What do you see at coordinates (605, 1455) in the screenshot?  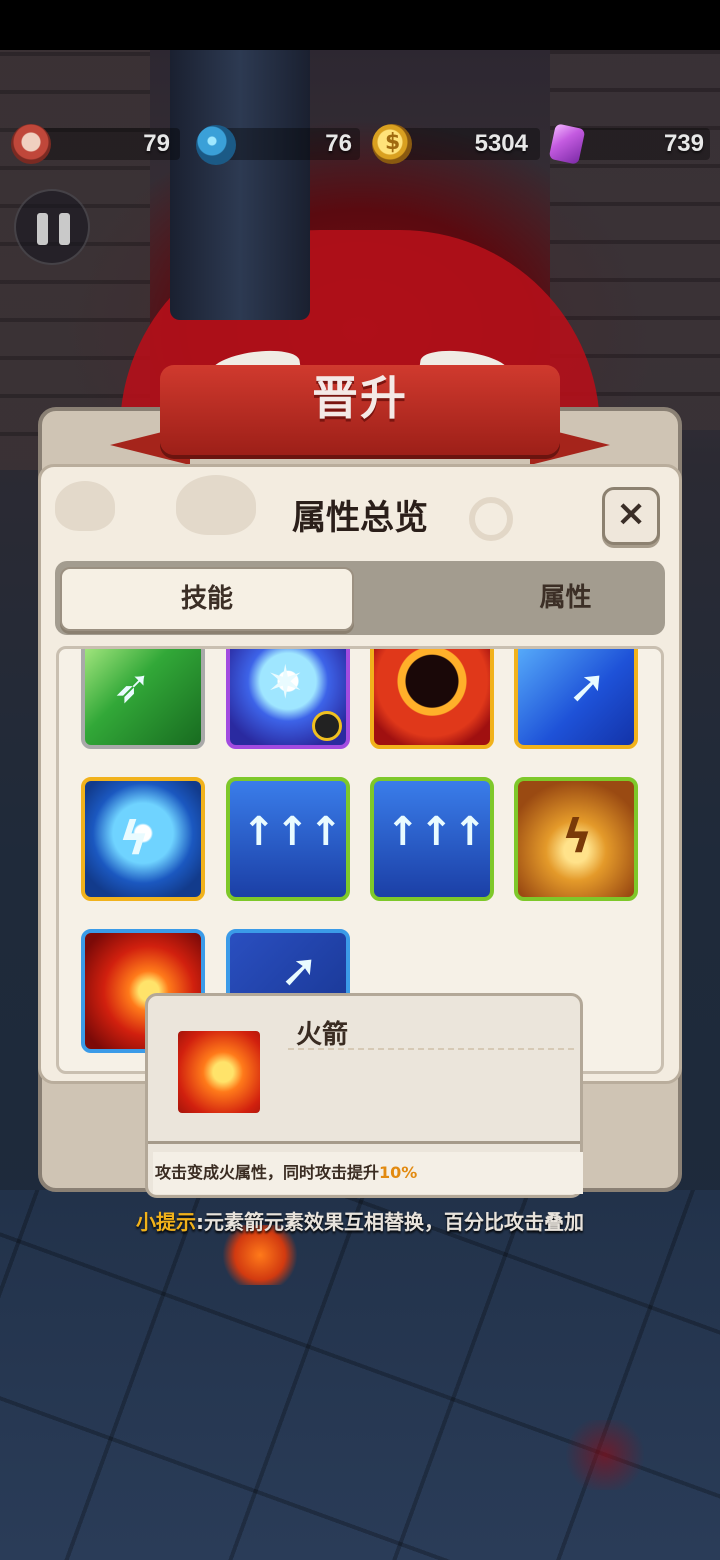 I see `blood-splatter` at bounding box center [605, 1455].